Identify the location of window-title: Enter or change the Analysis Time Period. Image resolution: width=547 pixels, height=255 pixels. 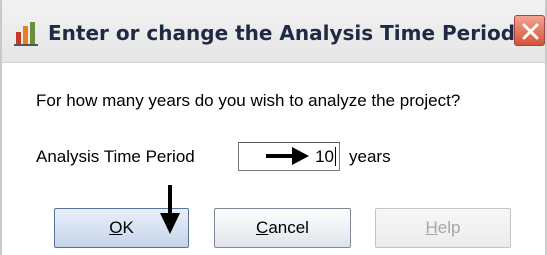
(282, 33).